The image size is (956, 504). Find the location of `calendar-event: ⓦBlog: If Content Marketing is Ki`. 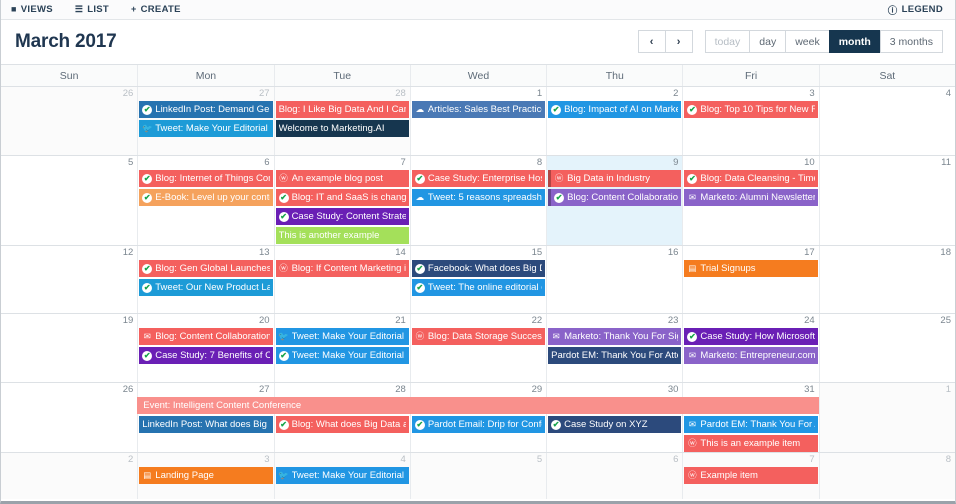

calendar-event: ⓦBlog: If Content Marketing is Ki is located at coordinates (342, 268).